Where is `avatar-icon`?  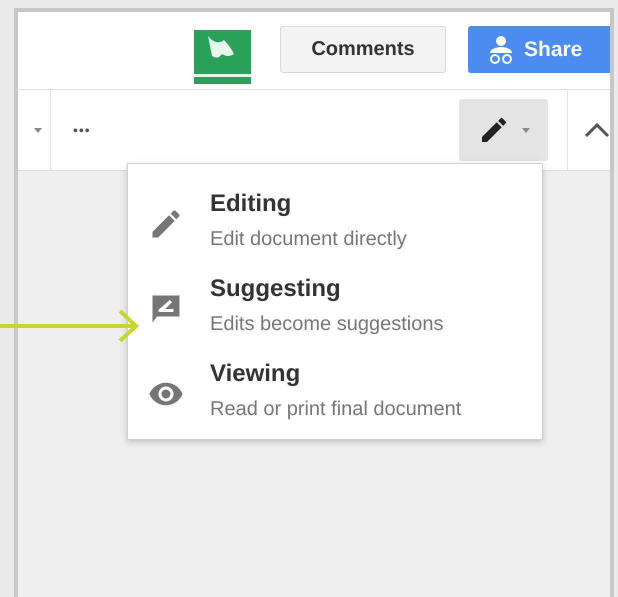 avatar-icon is located at coordinates (222, 57).